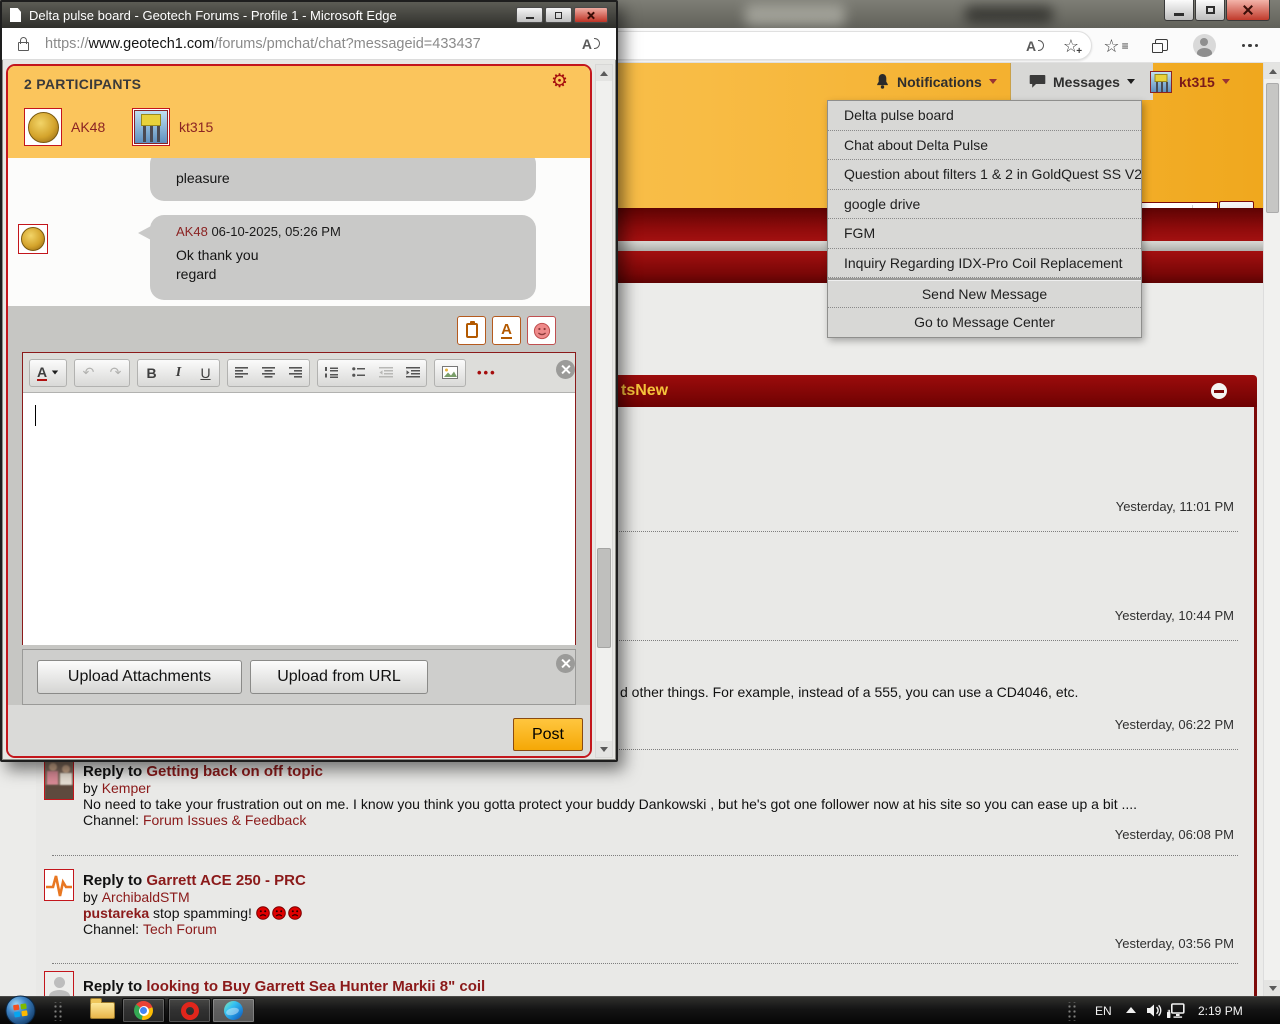 The image size is (1280, 1024). What do you see at coordinates (1174, 943) in the screenshot?
I see `post-timestamp: Yesterday, 03:56 PM` at bounding box center [1174, 943].